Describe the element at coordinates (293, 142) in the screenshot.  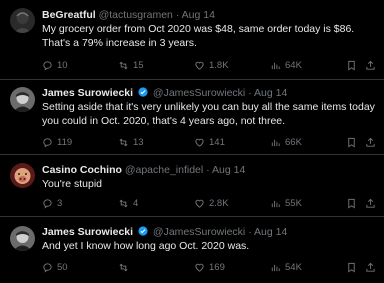
I see `views-count: 66K` at that location.